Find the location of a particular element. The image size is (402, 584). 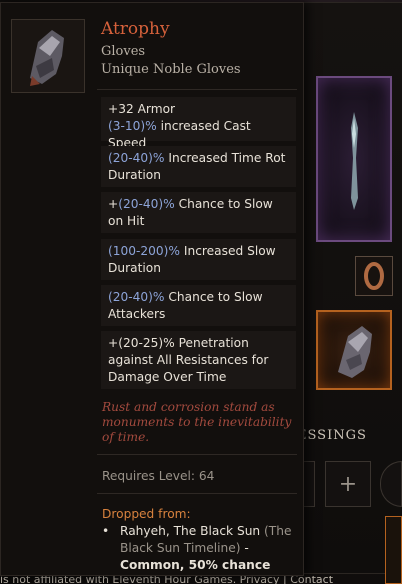

plus-icon: + is located at coordinates (348, 484).